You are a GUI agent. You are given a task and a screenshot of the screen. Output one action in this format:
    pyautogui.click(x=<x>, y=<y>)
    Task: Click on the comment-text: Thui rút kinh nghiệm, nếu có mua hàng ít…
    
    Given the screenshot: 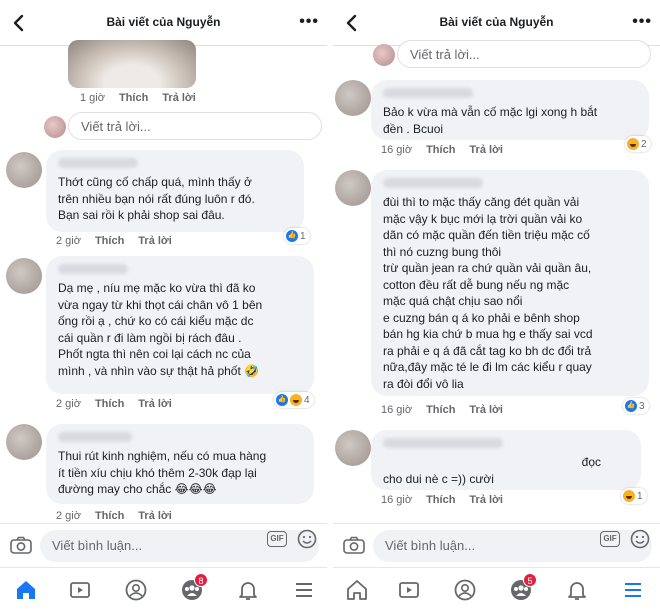 What is the action you would take?
    pyautogui.click(x=162, y=472)
    